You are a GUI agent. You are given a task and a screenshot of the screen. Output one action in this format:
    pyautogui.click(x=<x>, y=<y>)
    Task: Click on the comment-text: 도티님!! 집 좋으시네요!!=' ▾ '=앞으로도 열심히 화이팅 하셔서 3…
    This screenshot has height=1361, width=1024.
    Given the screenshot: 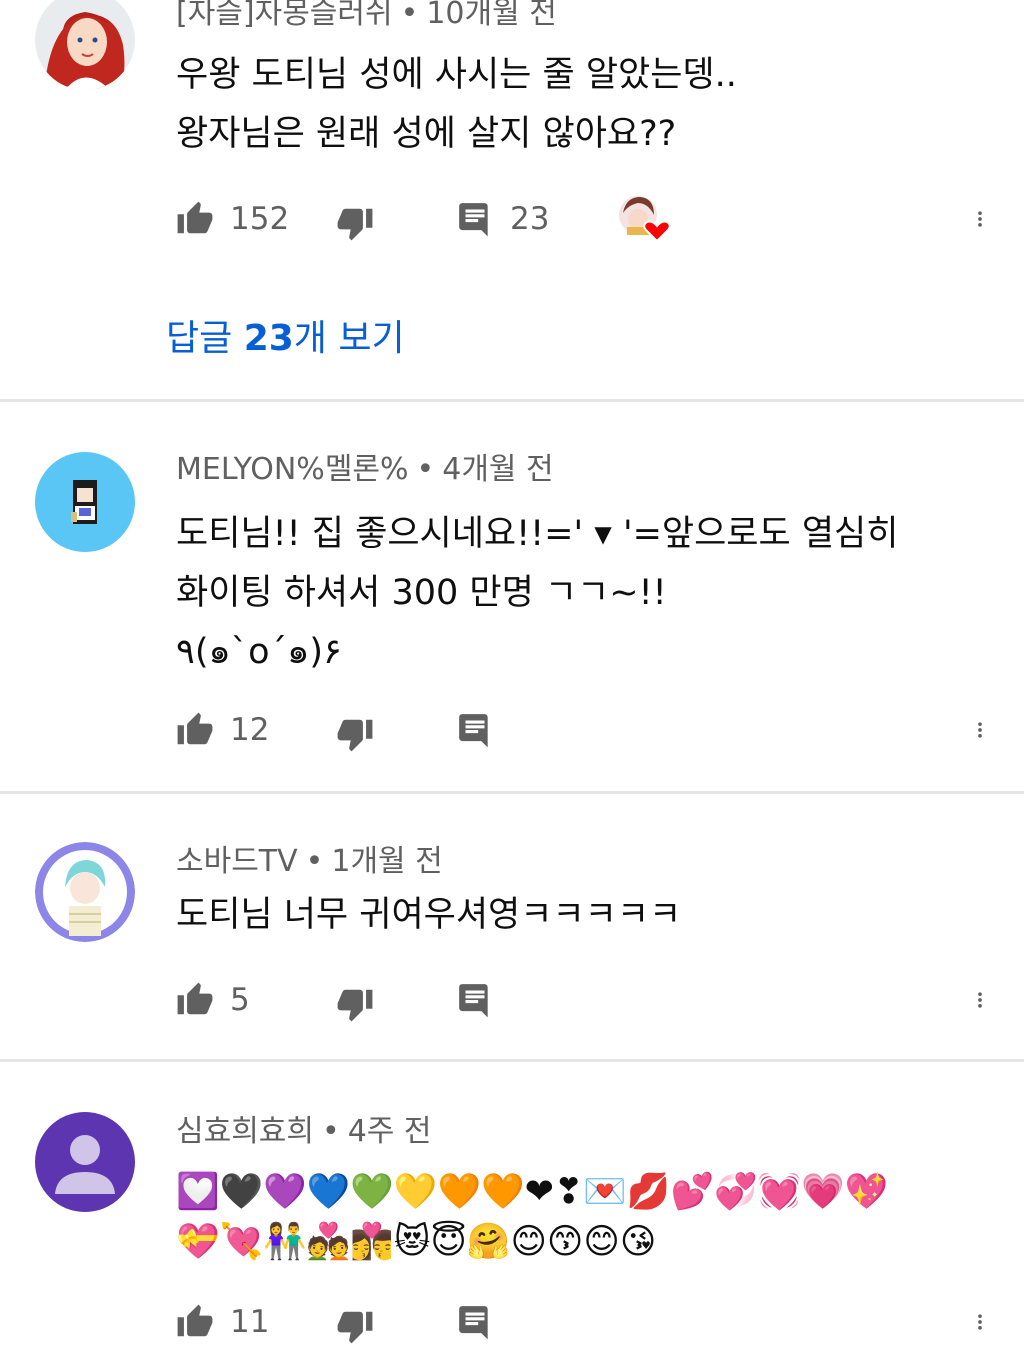 What is the action you would take?
    pyautogui.click(x=537, y=593)
    